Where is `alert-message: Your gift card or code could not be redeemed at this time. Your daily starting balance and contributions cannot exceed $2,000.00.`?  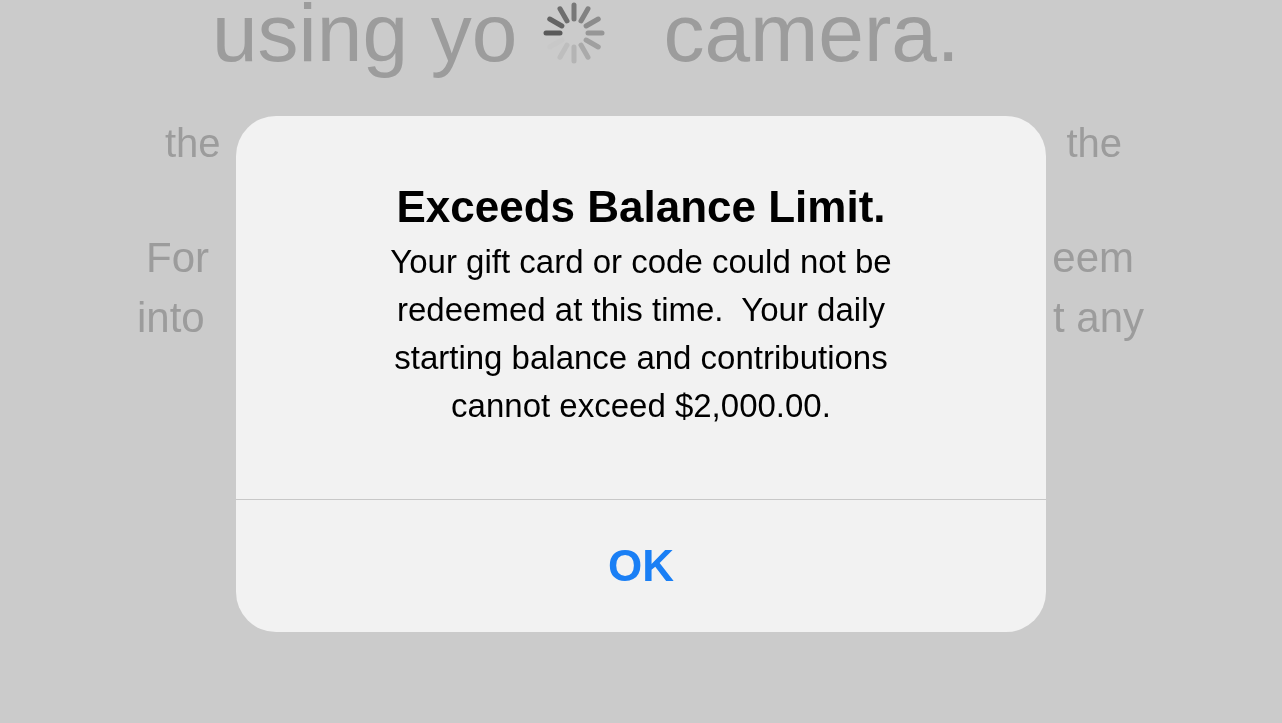
alert-message: Your gift card or code could not be redeemed at this time. Your daily starting balance and contributions cannot exceed $2,000.00. is located at coordinates (641, 334).